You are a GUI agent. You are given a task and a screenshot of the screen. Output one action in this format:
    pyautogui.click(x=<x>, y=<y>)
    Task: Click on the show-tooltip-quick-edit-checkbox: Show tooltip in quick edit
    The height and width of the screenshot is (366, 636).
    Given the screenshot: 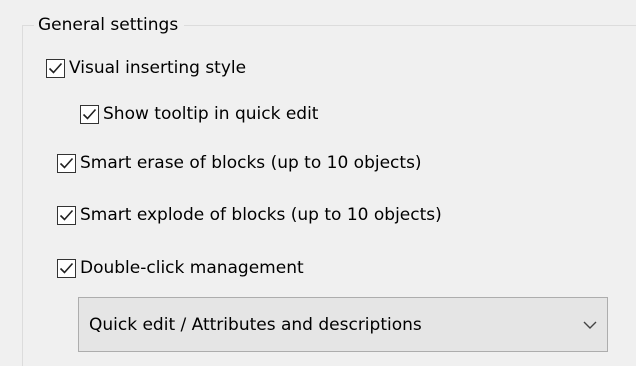 What is the action you would take?
    pyautogui.click(x=199, y=114)
    